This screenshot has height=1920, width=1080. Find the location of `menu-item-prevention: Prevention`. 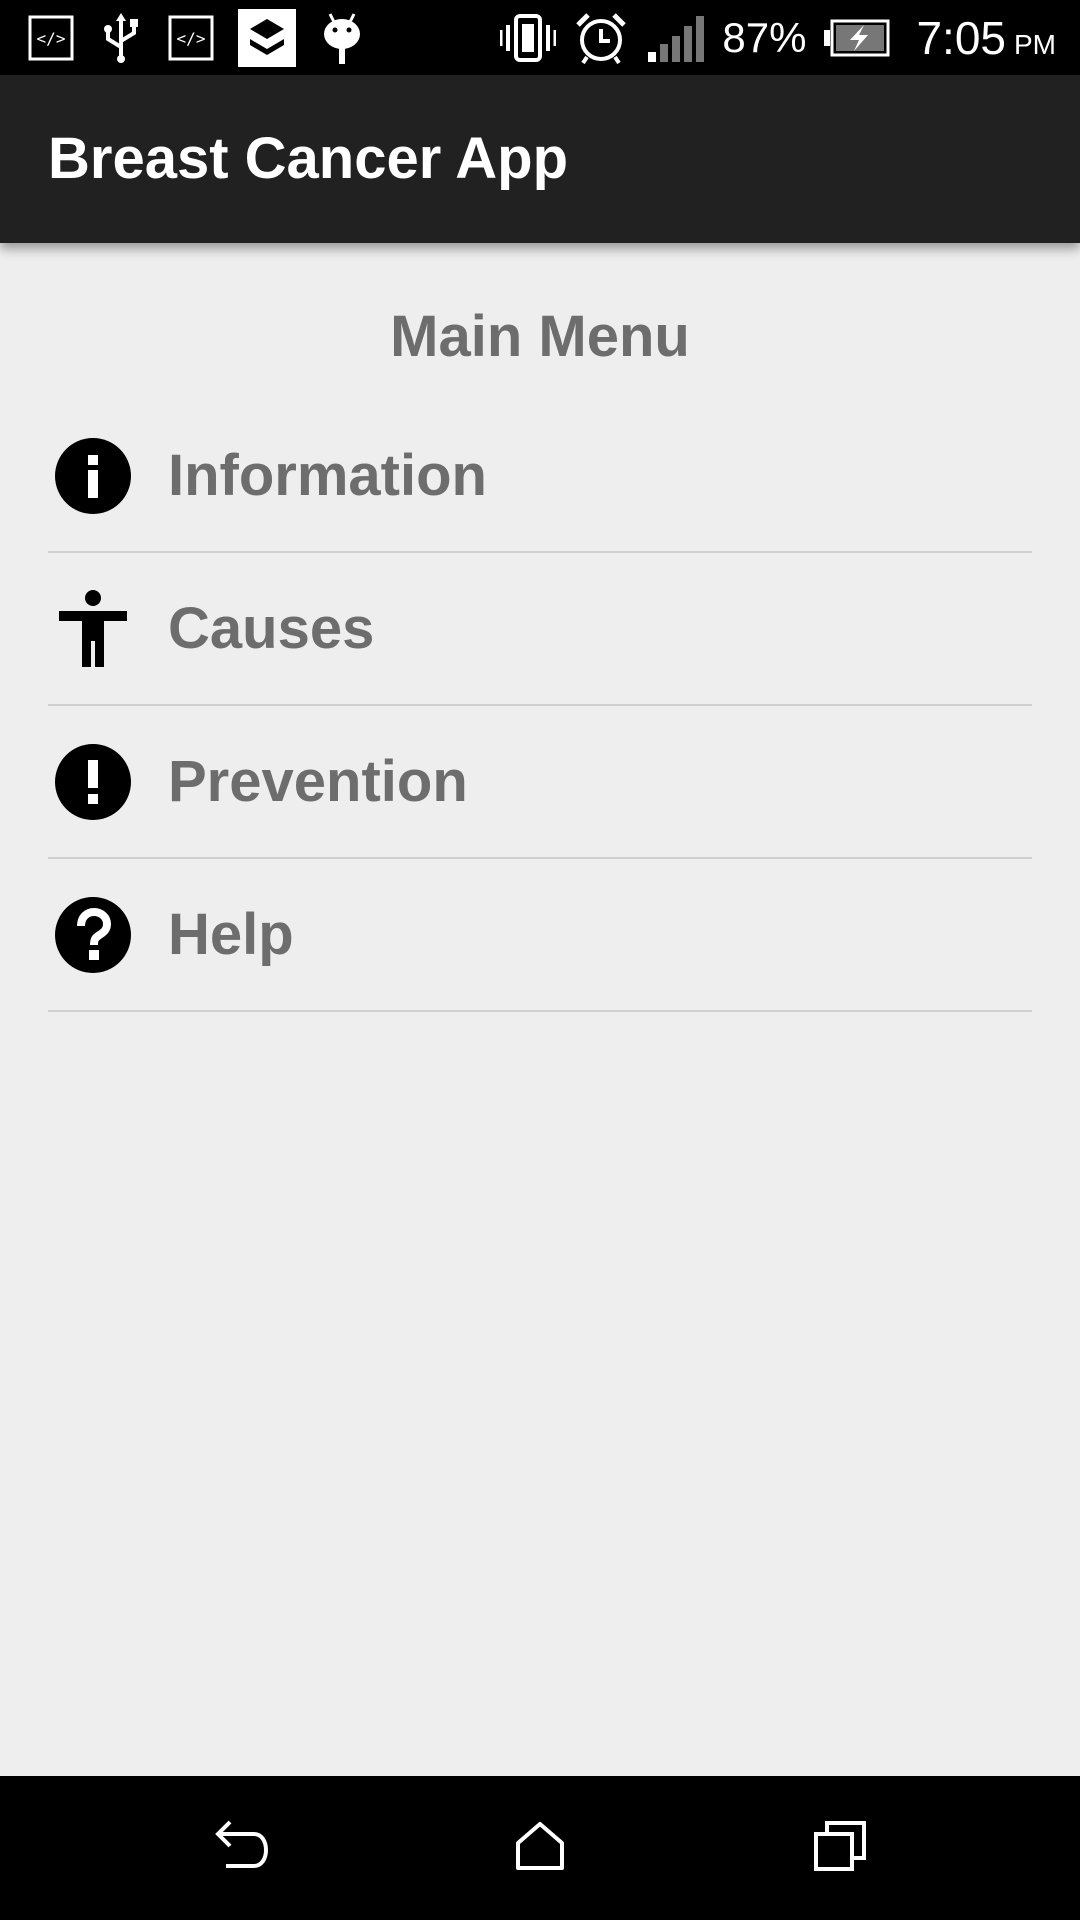

menu-item-prevention: Prevention is located at coordinates (540, 782).